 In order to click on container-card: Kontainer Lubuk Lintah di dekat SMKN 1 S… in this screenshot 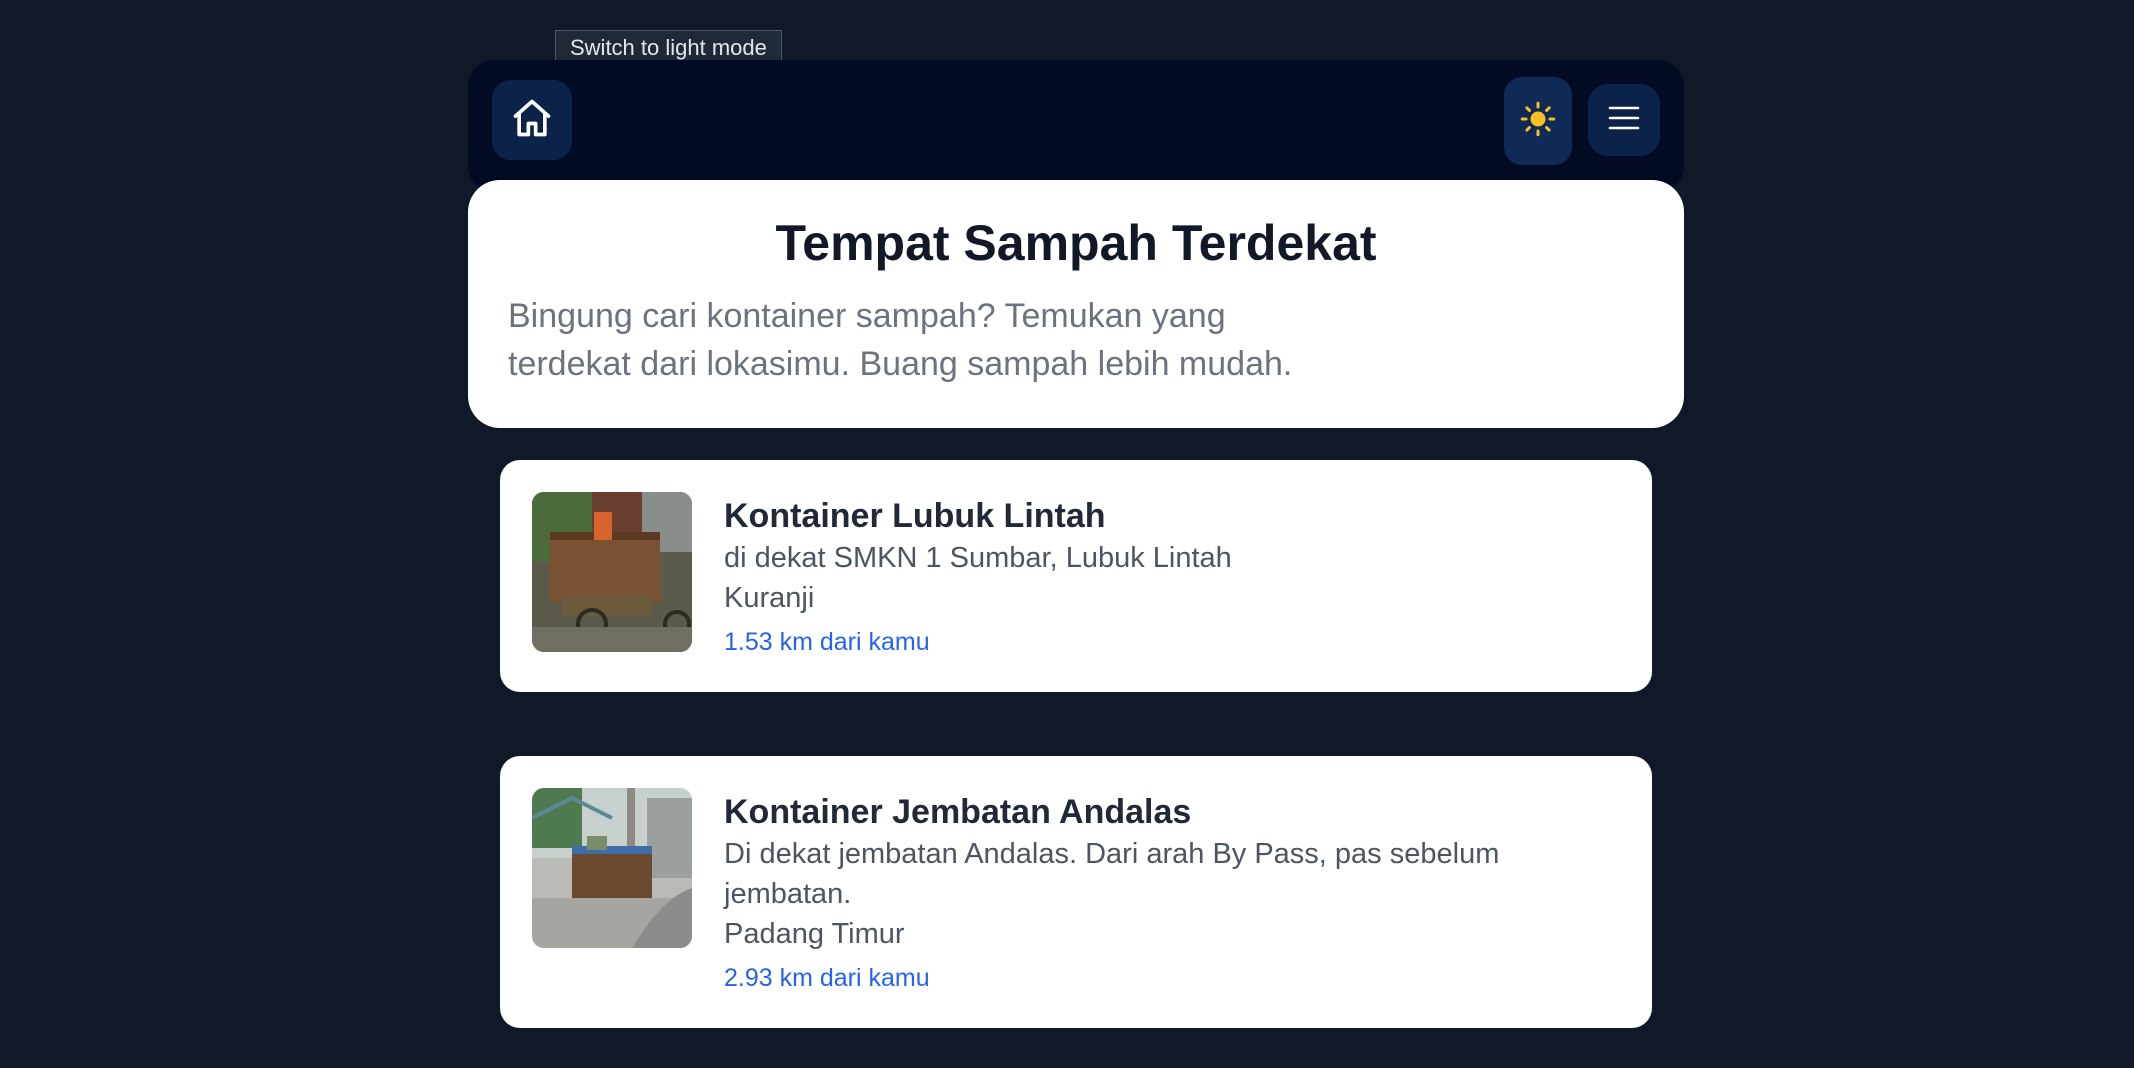, I will do `click(1076, 576)`.